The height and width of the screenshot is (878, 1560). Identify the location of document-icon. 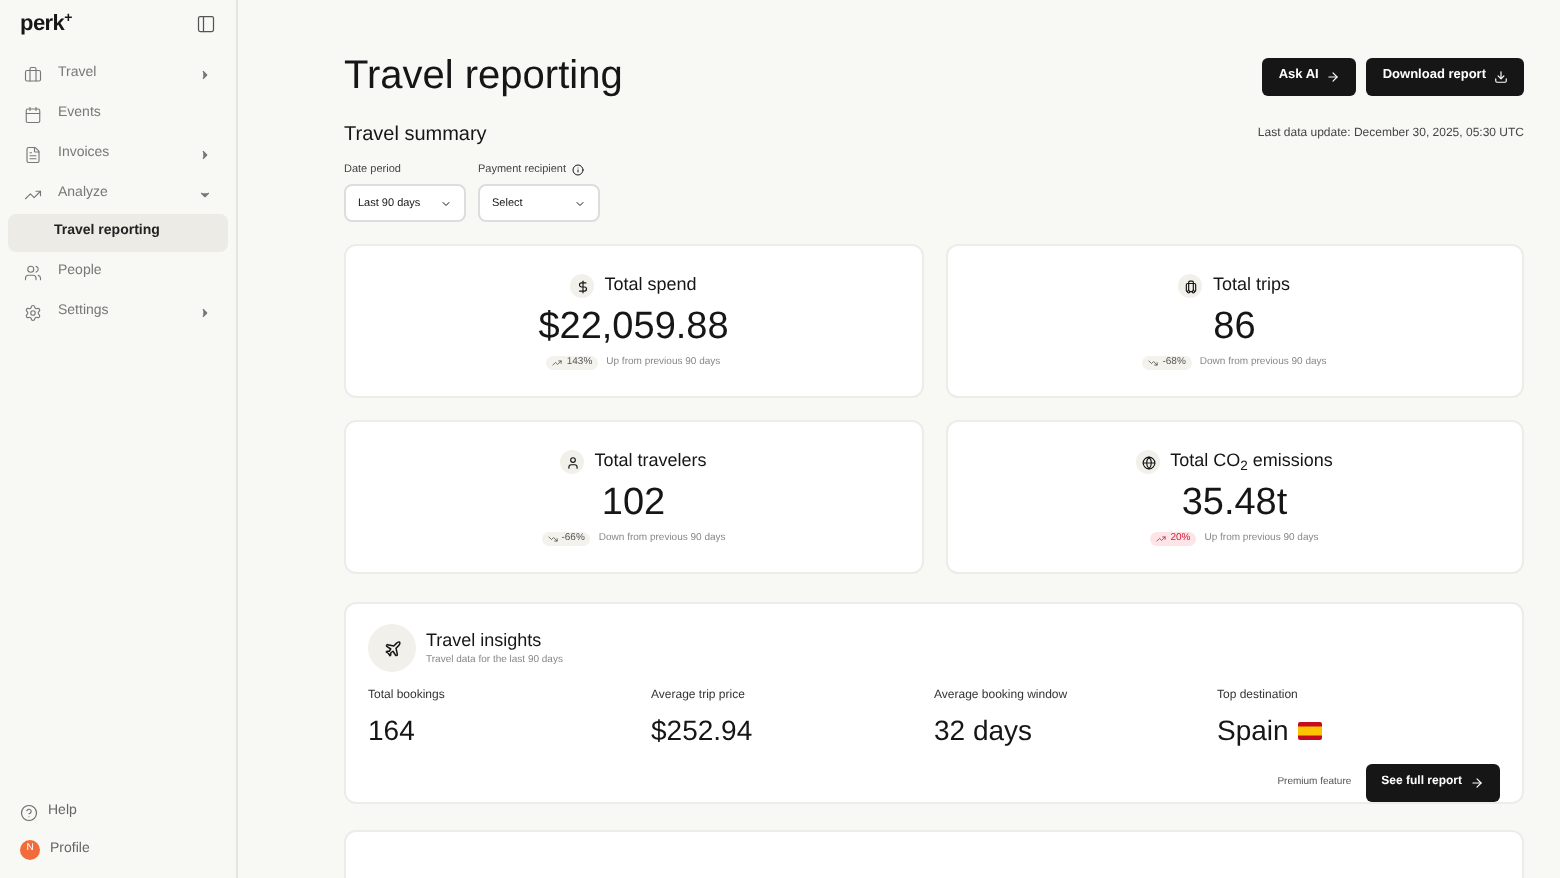
(33, 155).